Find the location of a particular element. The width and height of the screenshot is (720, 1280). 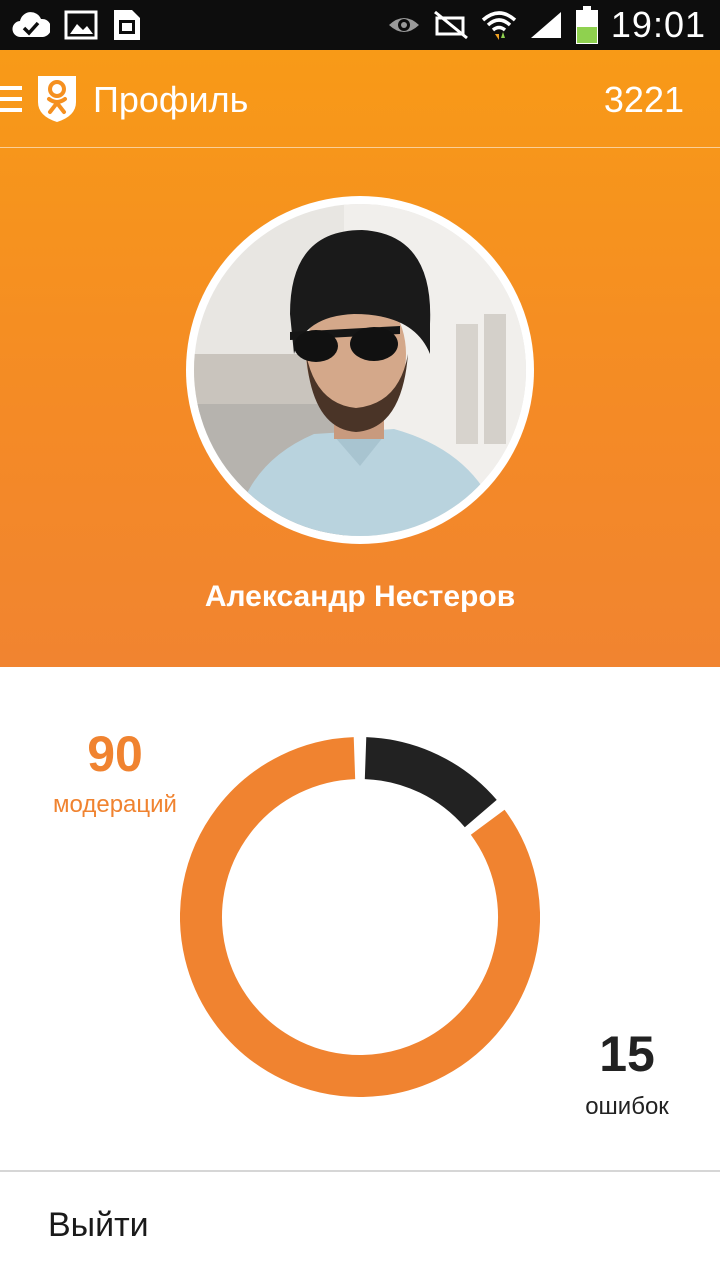

errors-count: 15 is located at coordinates (627, 1054).